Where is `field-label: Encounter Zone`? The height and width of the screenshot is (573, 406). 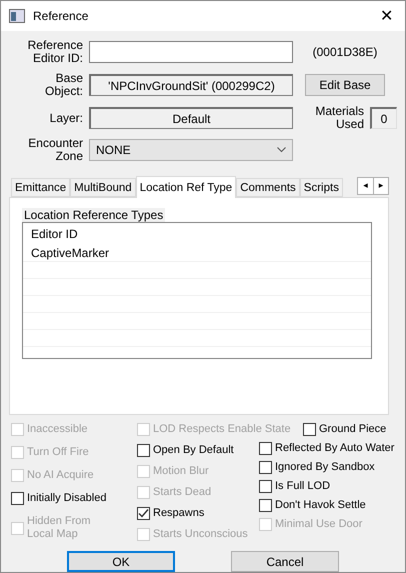 field-label: Encounter Zone is located at coordinates (55, 150).